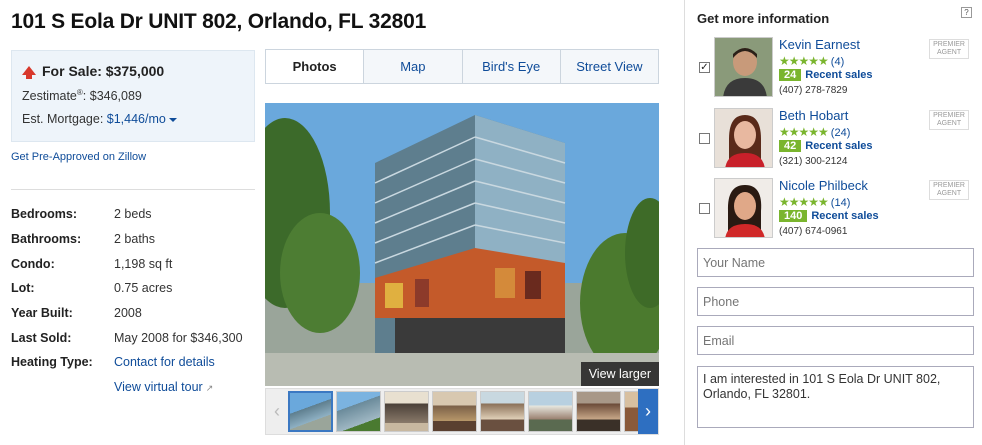  I want to click on recent-sales: 24 Recent sales, so click(826, 75).